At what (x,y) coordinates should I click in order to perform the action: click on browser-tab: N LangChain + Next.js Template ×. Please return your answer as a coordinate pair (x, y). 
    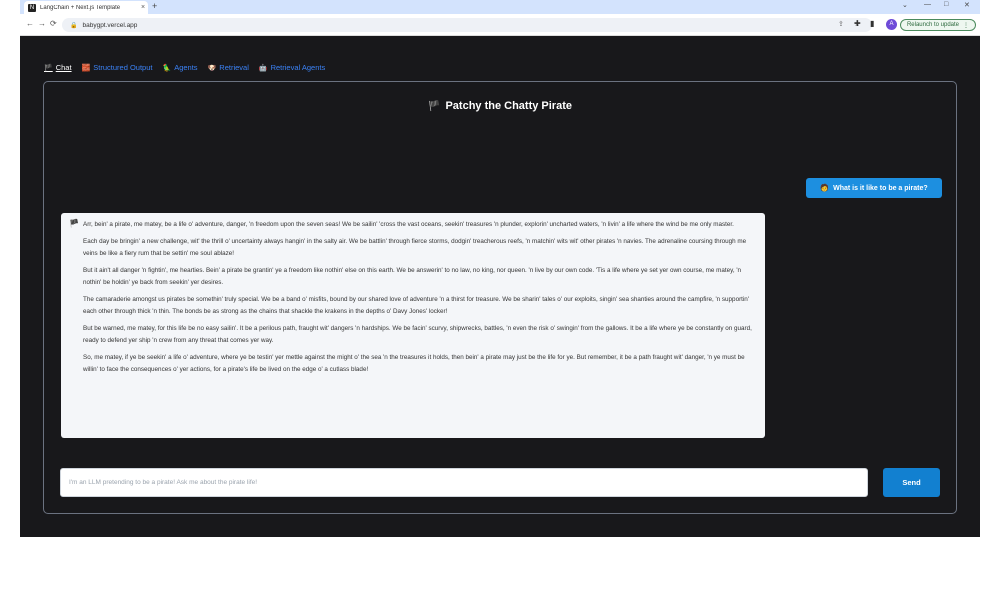
    Looking at the image, I should click on (86, 7).